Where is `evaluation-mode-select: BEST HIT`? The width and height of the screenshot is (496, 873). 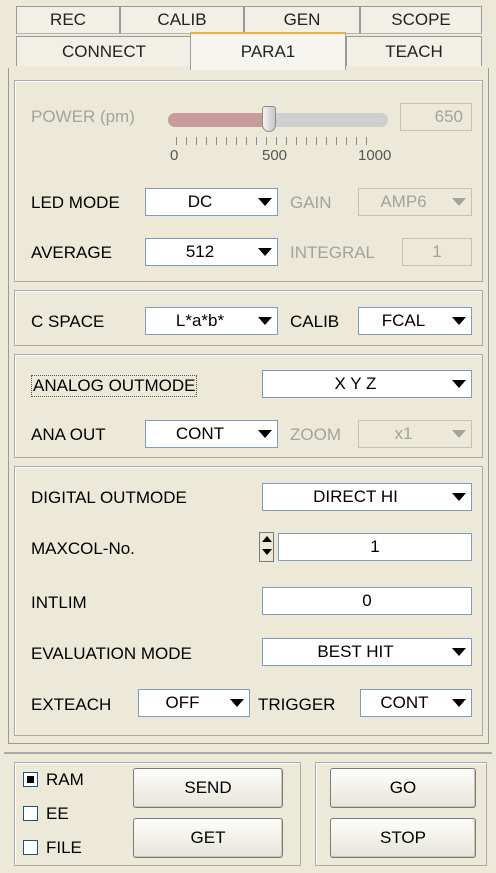
evaluation-mode-select: BEST HIT is located at coordinates (367, 652).